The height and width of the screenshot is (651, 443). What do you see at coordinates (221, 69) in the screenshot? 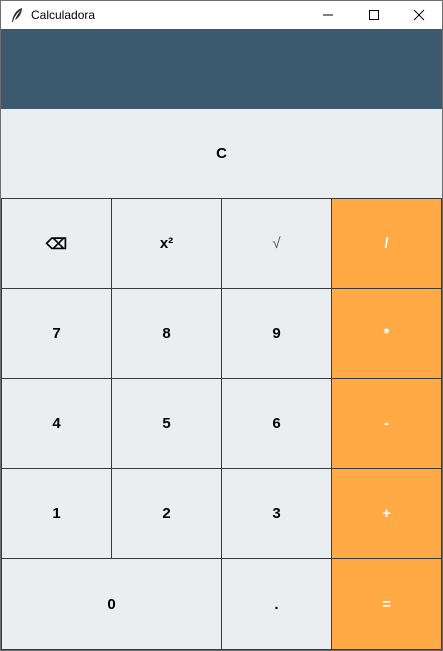
I see `display-panel` at bounding box center [221, 69].